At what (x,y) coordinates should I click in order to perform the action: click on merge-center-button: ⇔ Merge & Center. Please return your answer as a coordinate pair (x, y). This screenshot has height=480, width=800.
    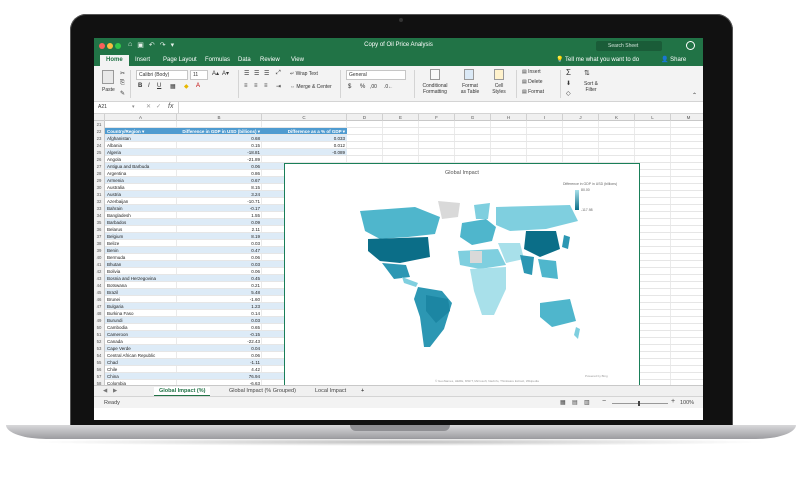
    Looking at the image, I should click on (311, 87).